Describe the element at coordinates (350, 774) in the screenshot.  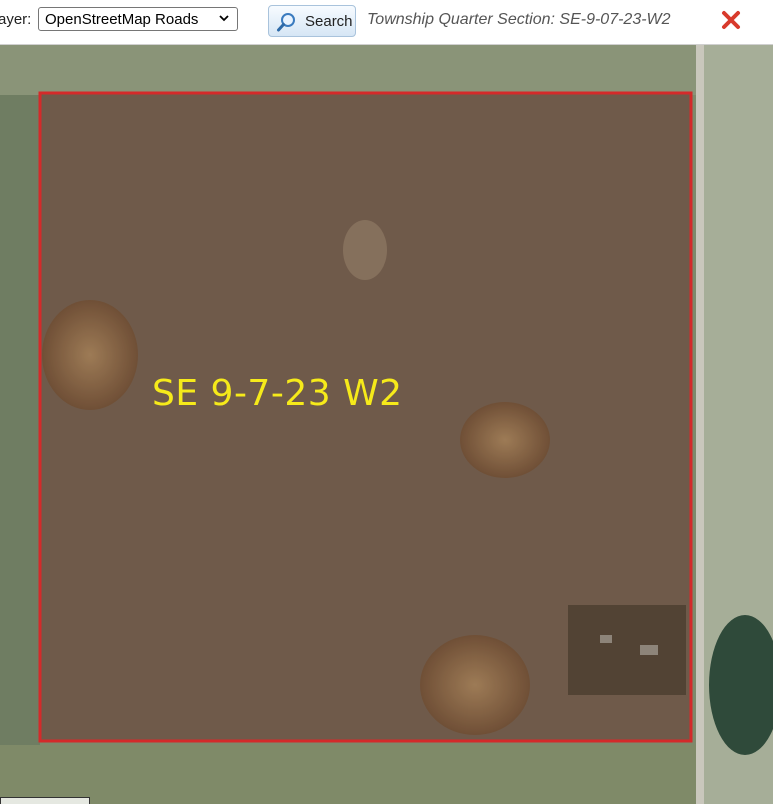
I see `south-field` at that location.